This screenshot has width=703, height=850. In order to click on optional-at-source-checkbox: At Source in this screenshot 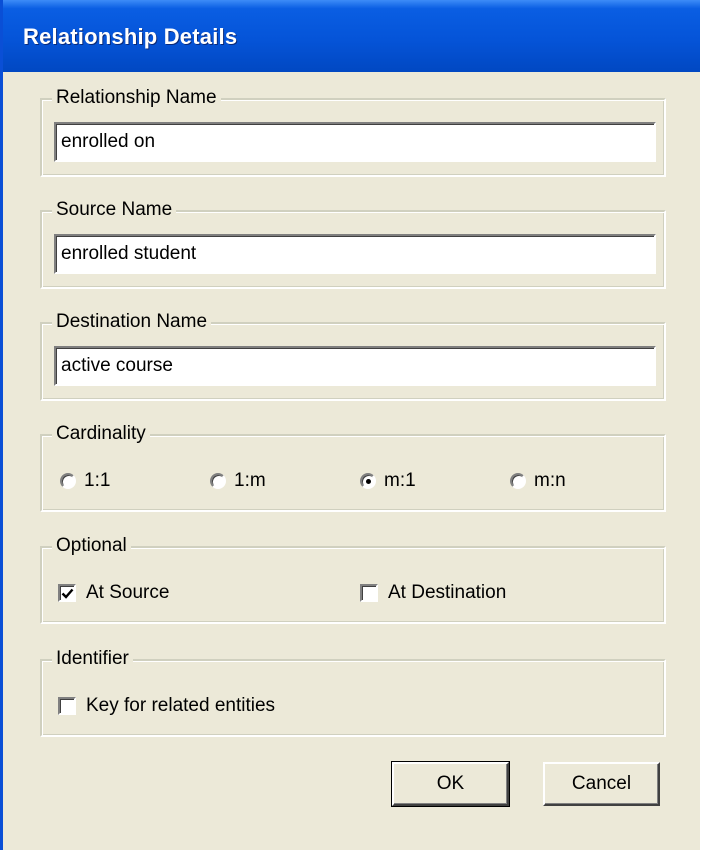, I will do `click(113, 593)`.